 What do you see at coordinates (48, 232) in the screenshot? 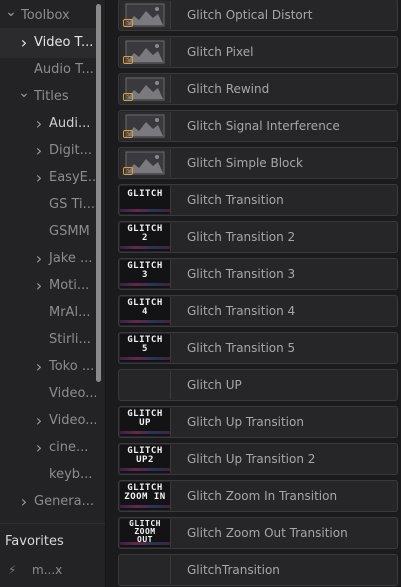
I see `tree-item: GSMM` at bounding box center [48, 232].